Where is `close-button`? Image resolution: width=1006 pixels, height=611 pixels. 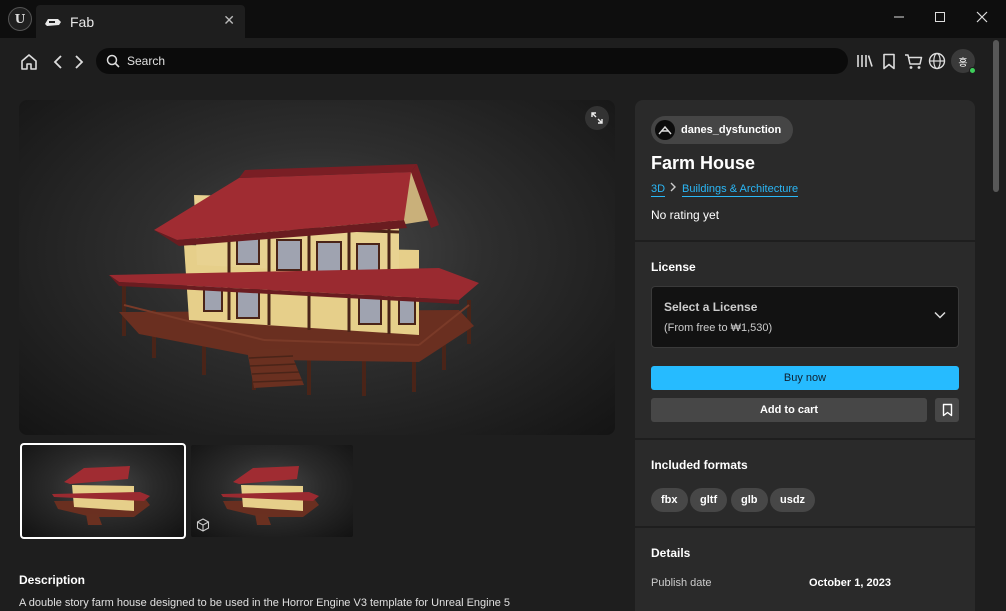
close-button is located at coordinates (982, 17).